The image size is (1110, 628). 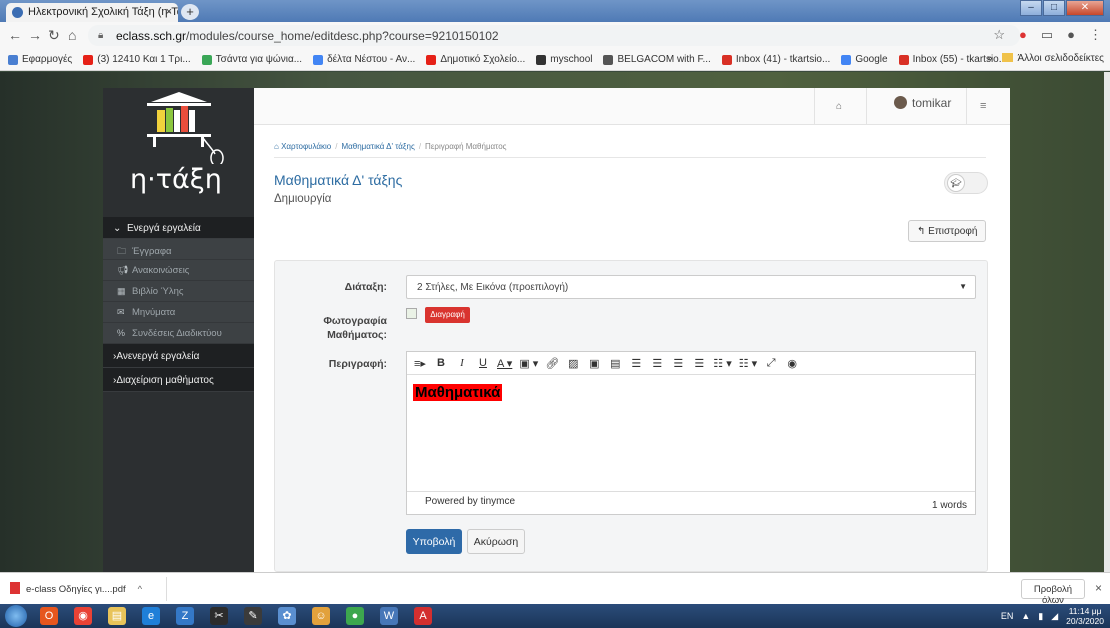 What do you see at coordinates (792, 363) in the screenshot?
I see `preview-eye-icon: ◉` at bounding box center [792, 363].